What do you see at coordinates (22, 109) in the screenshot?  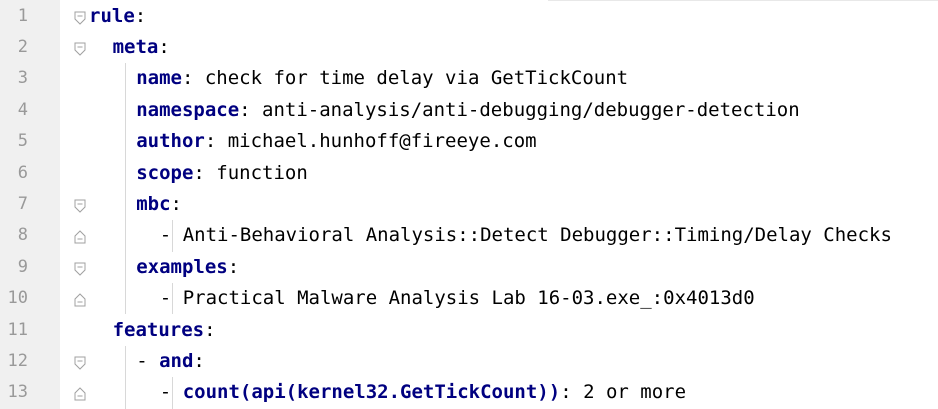 I see `line-number: 4` at bounding box center [22, 109].